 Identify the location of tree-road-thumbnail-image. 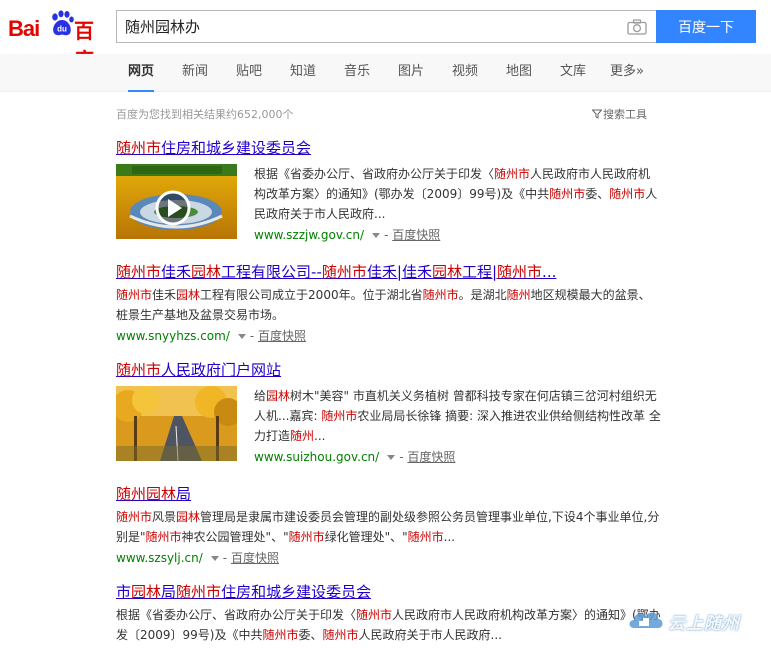
(176, 423).